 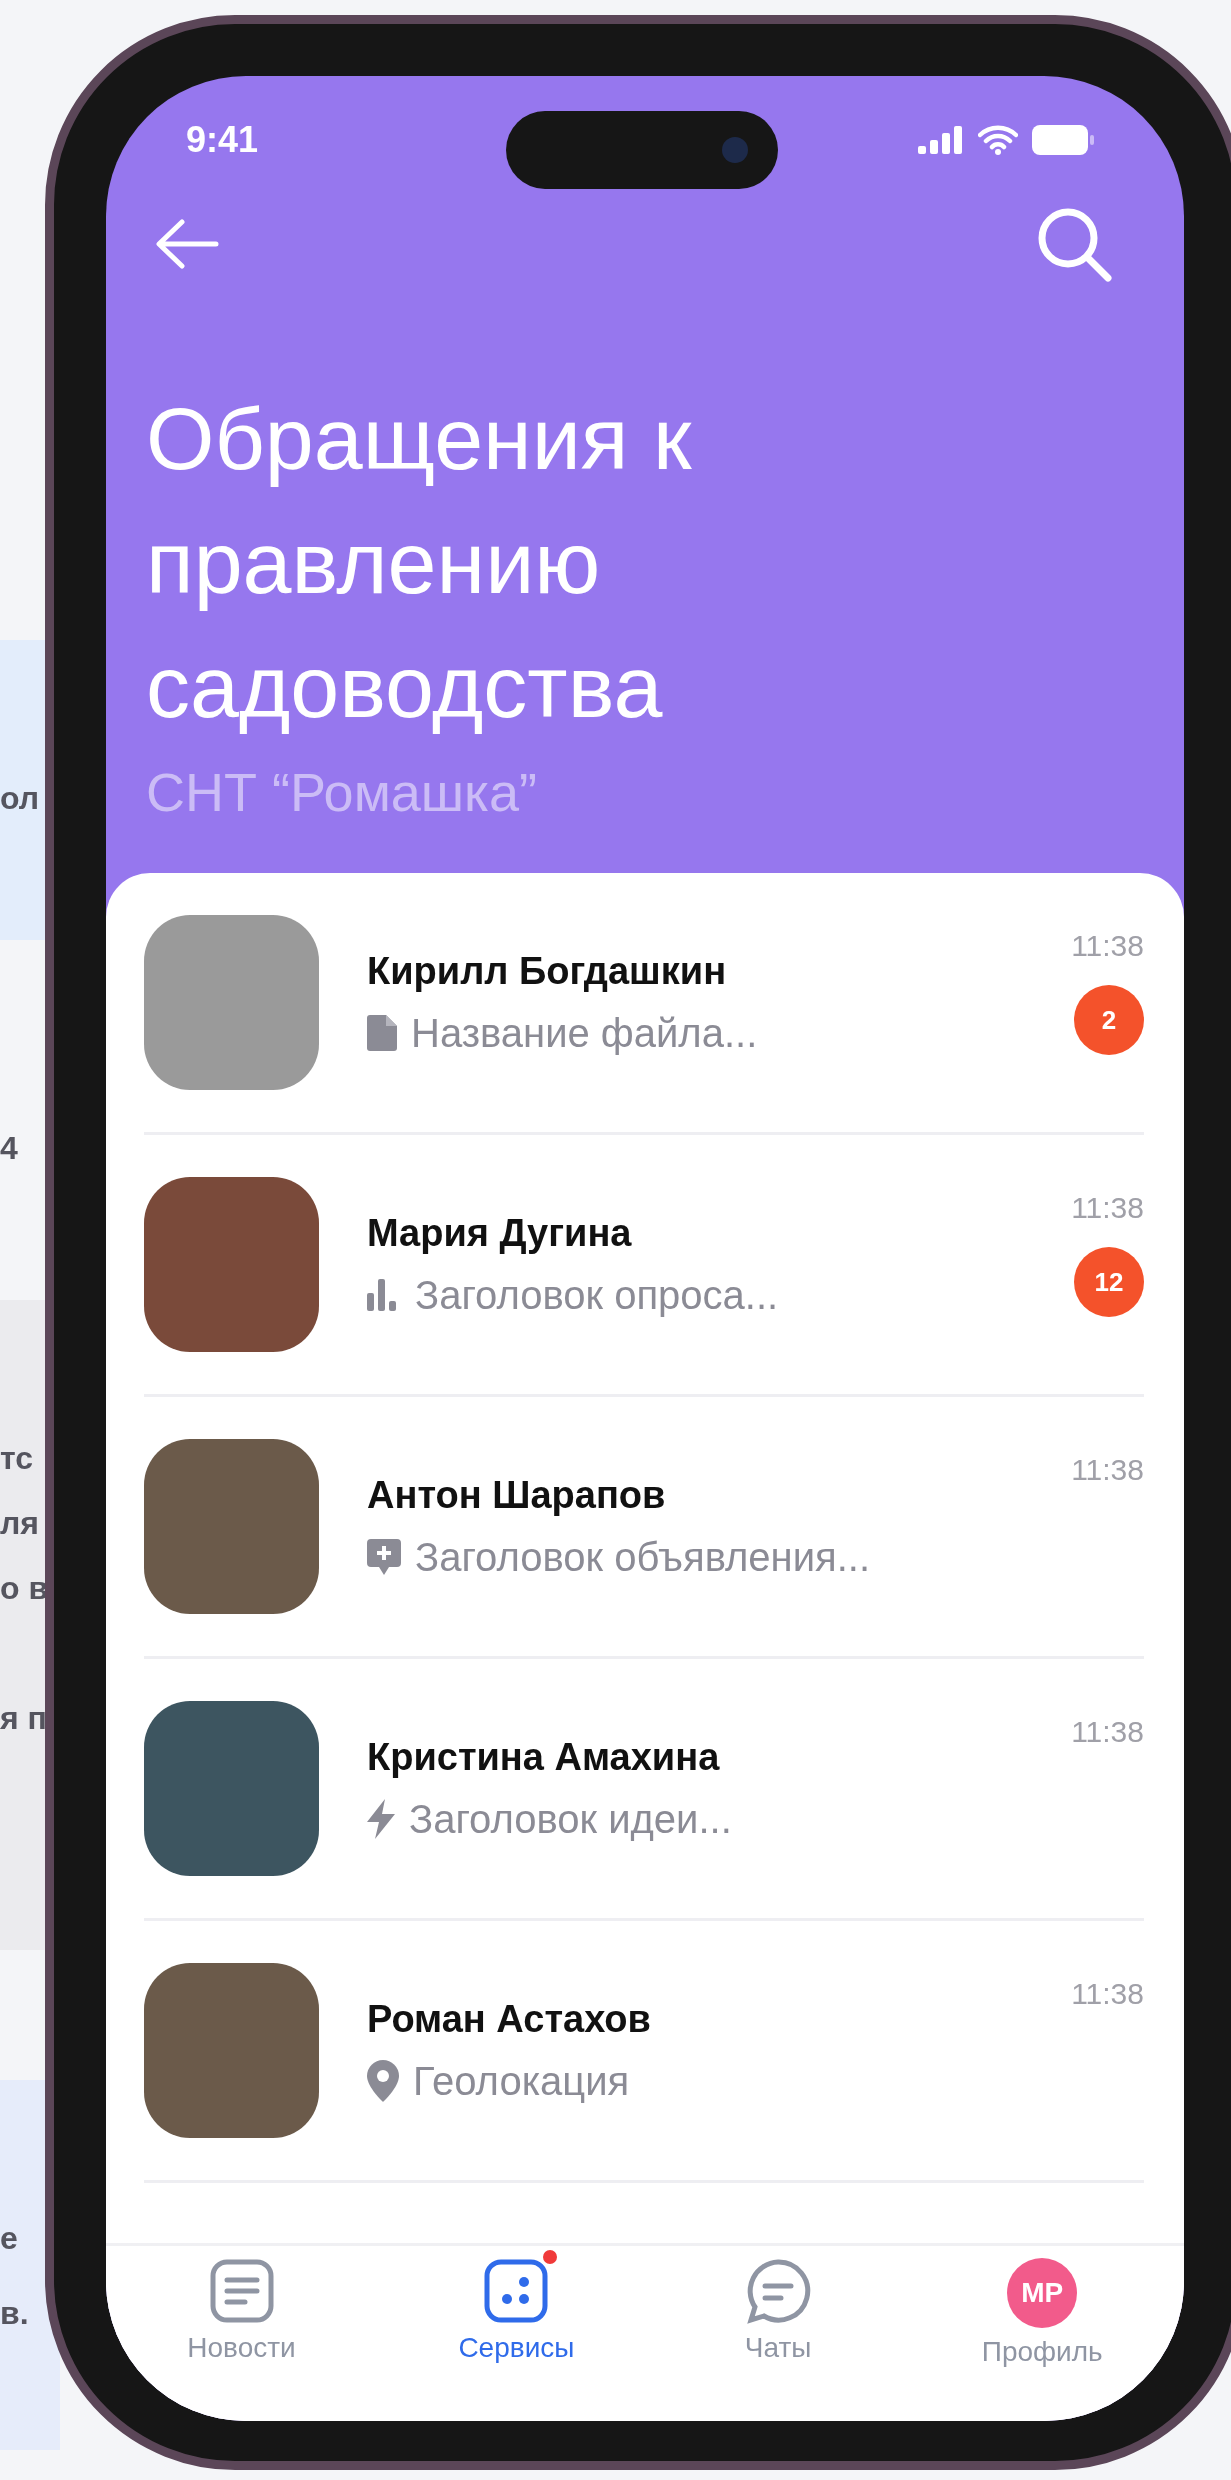 I want to click on cut-off-text: тс, so click(x=17, y=1458).